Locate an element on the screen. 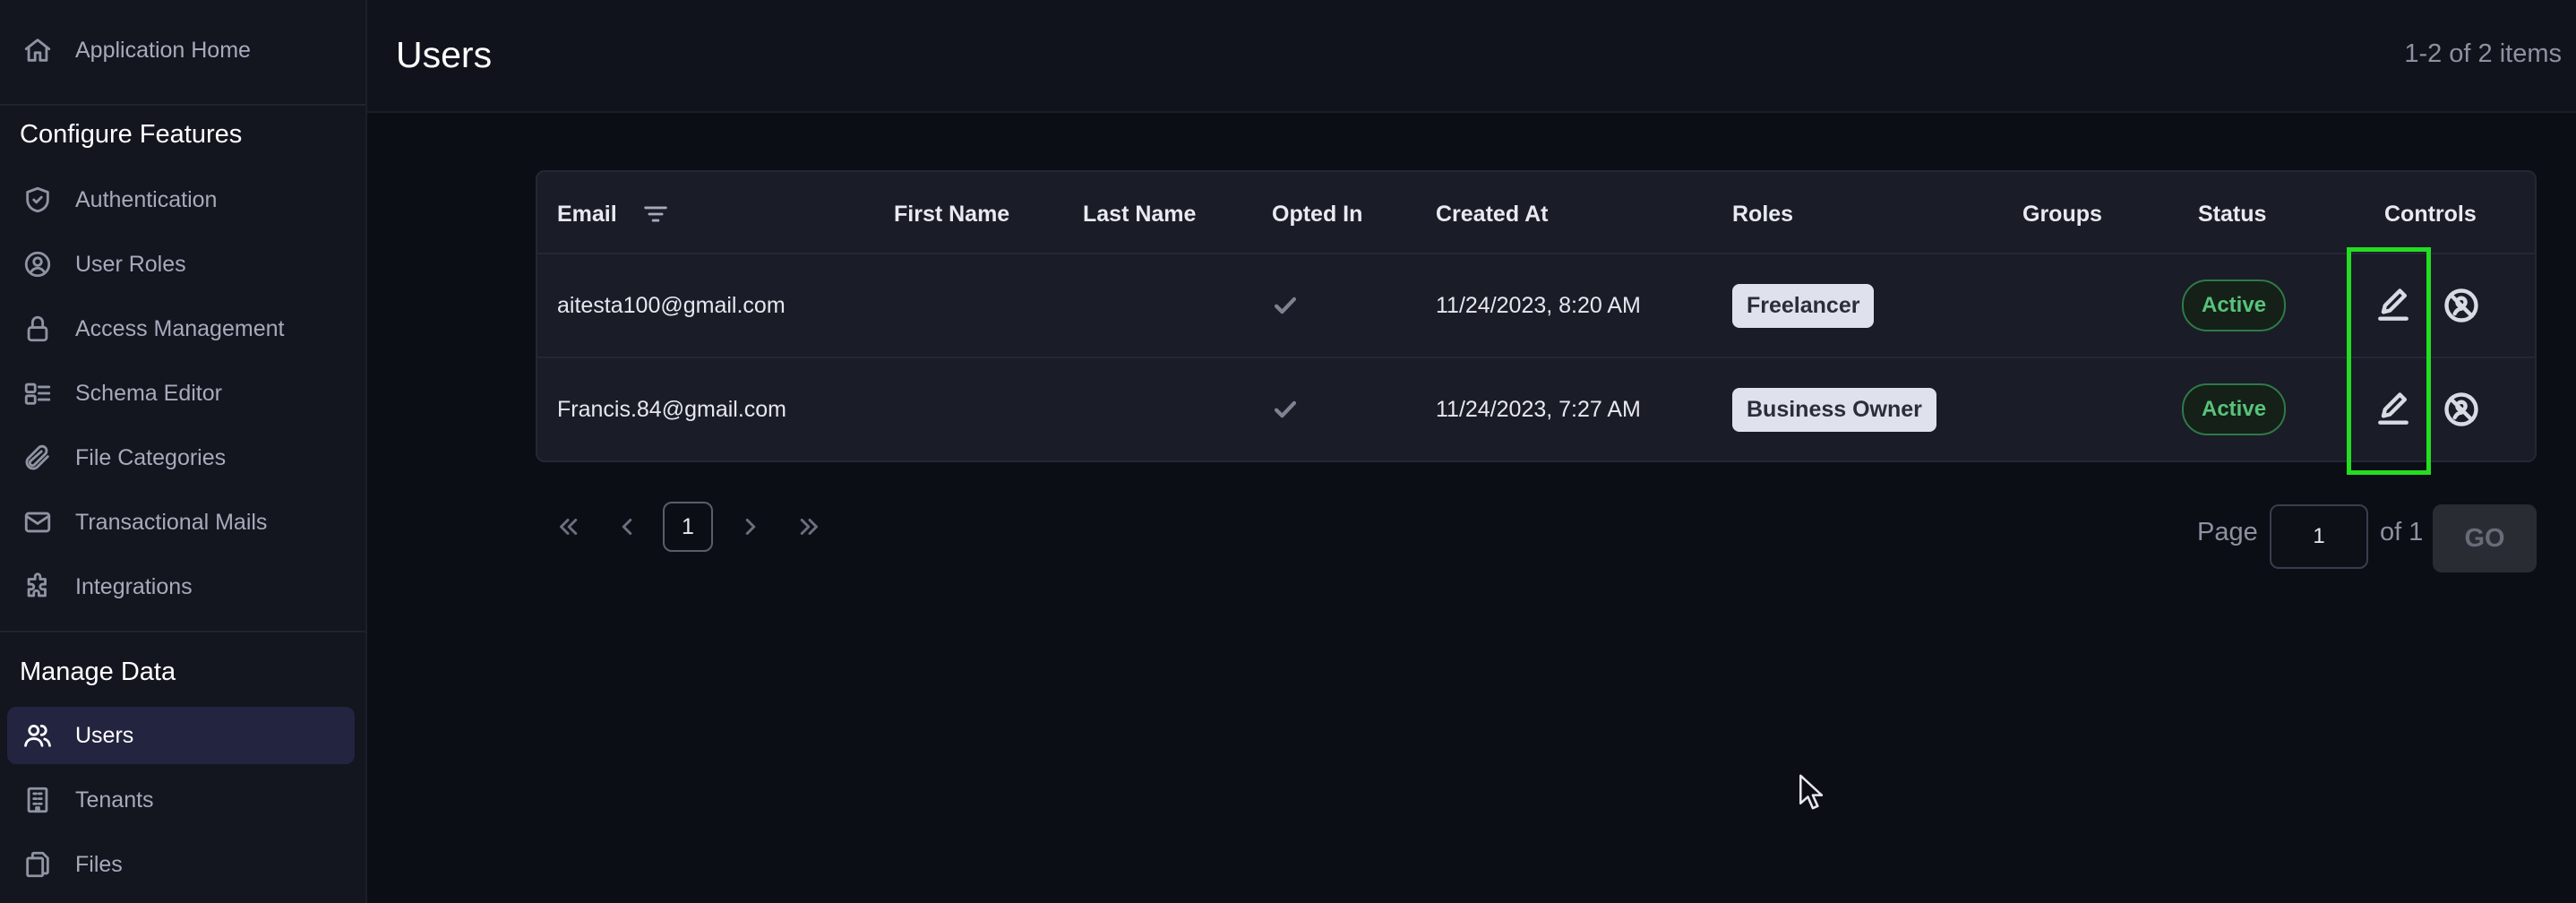 This screenshot has height=903, width=2576. column-header-opted-in: Opted In is located at coordinates (1317, 214).